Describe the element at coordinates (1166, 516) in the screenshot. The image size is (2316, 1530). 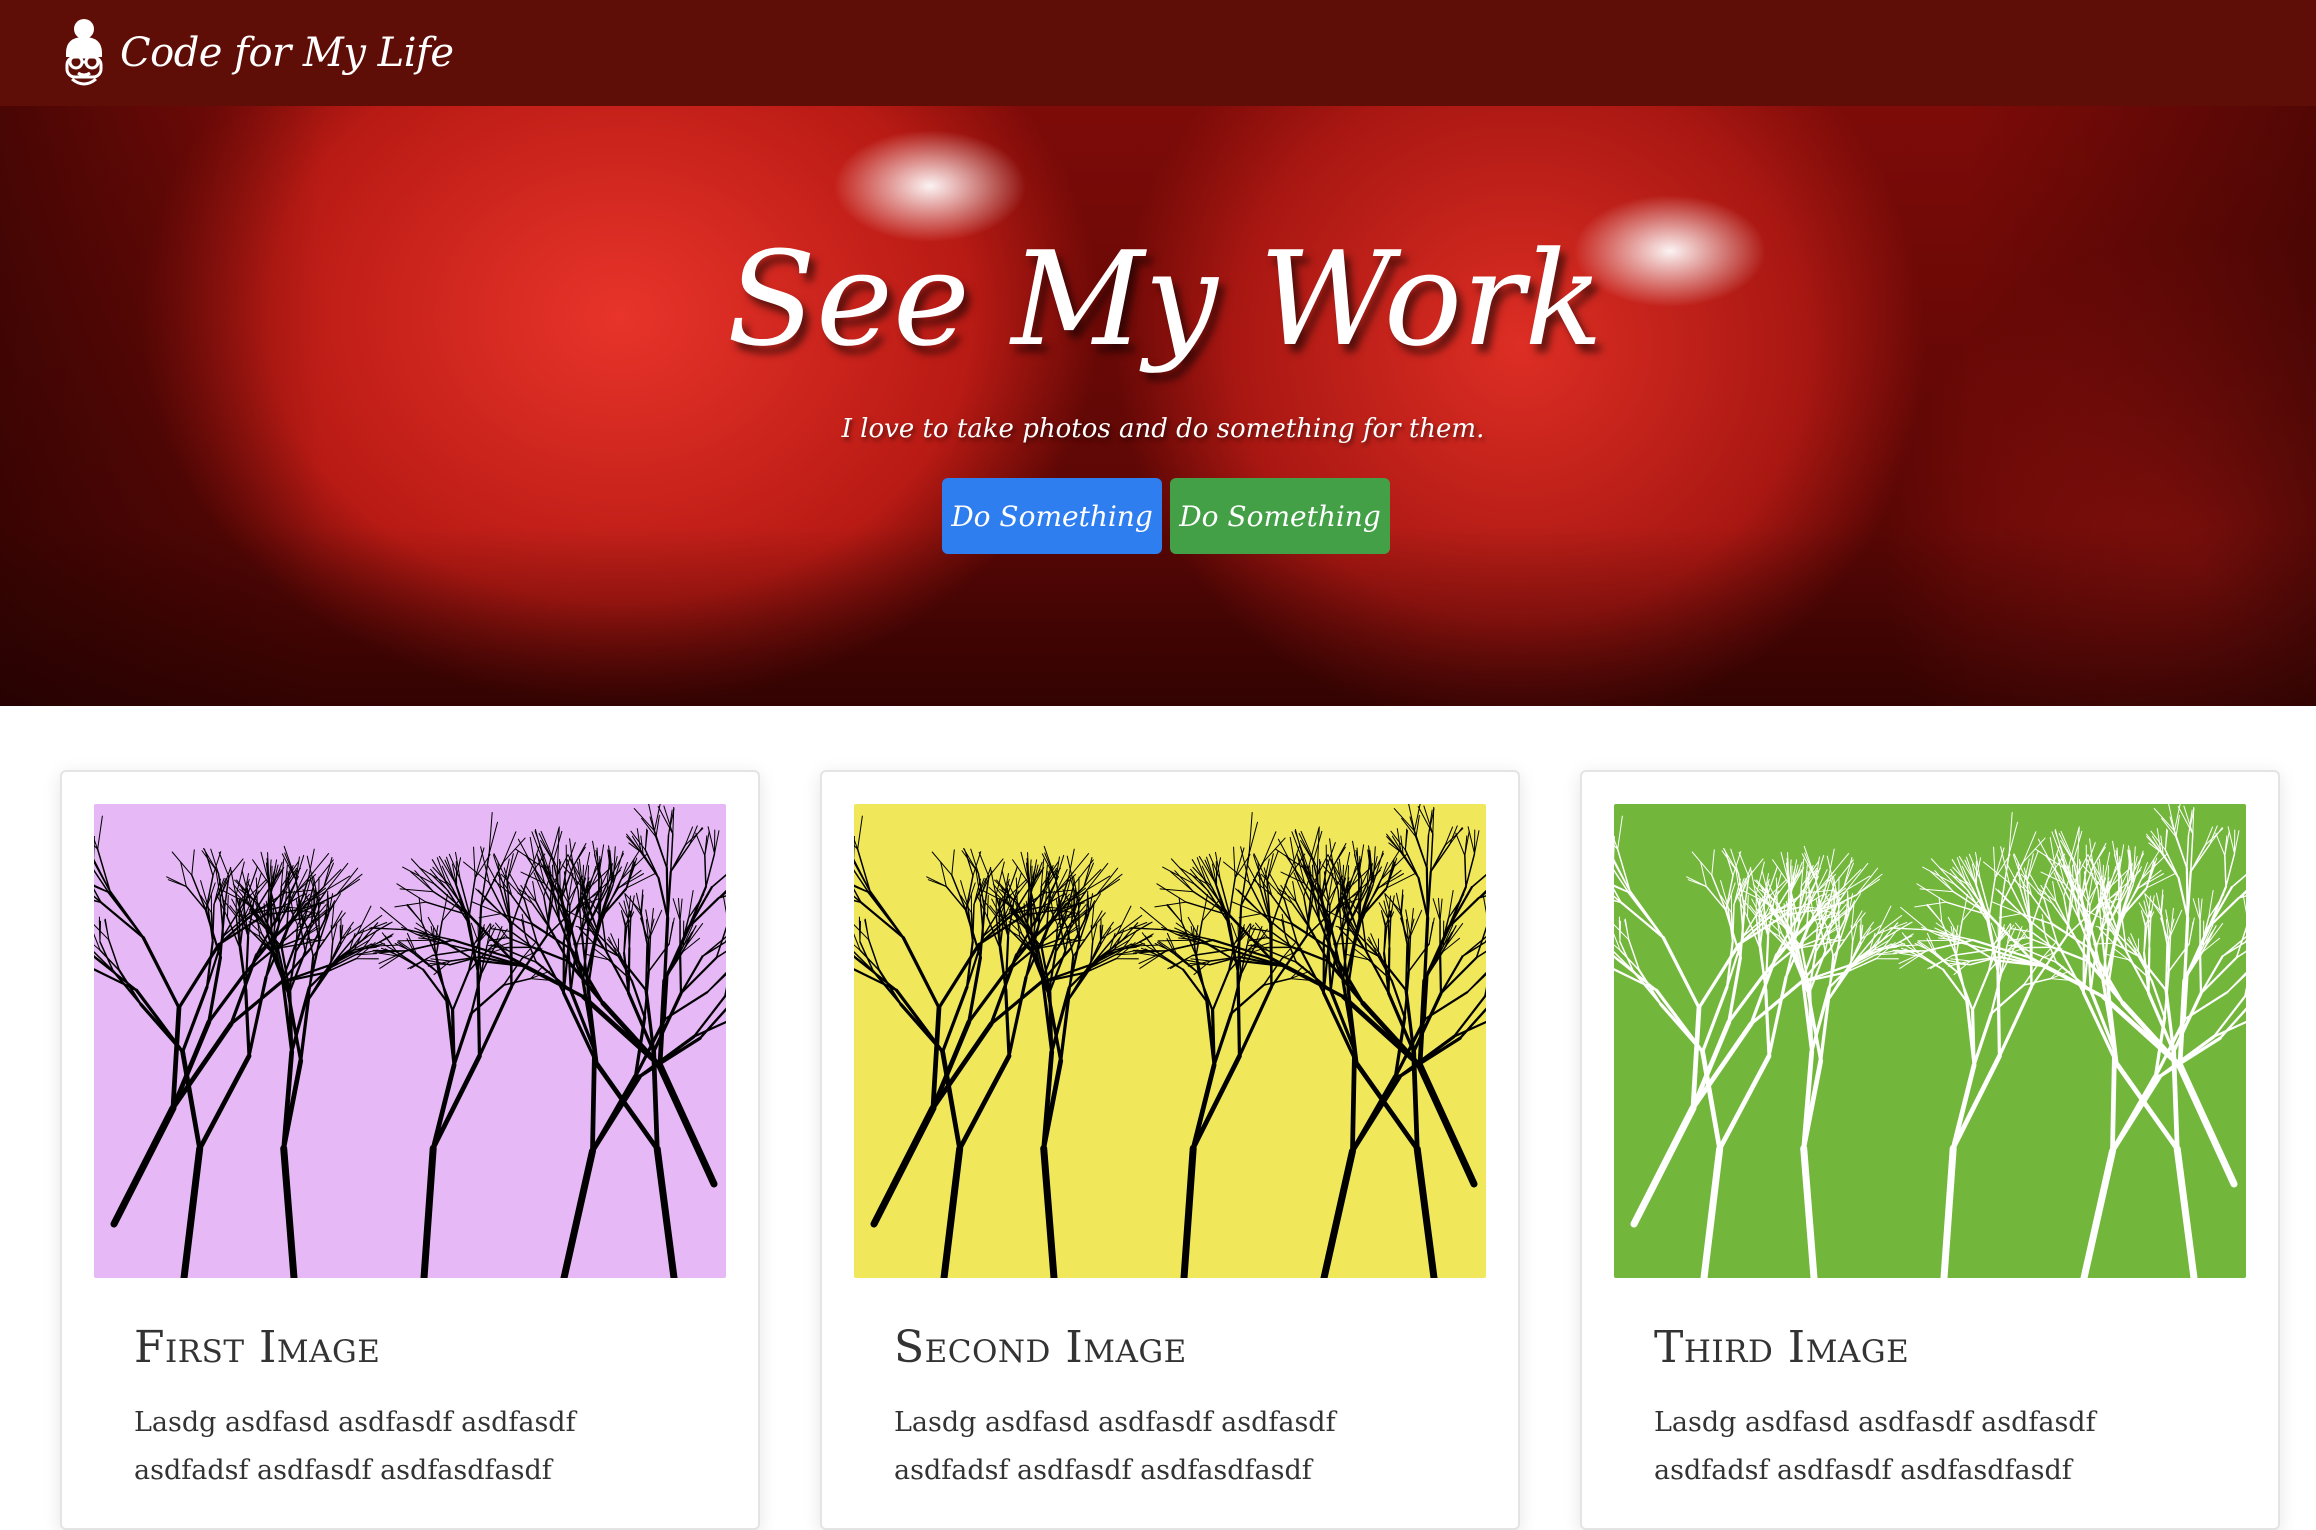
I see `hero-buttons: Do Something Do Something` at that location.